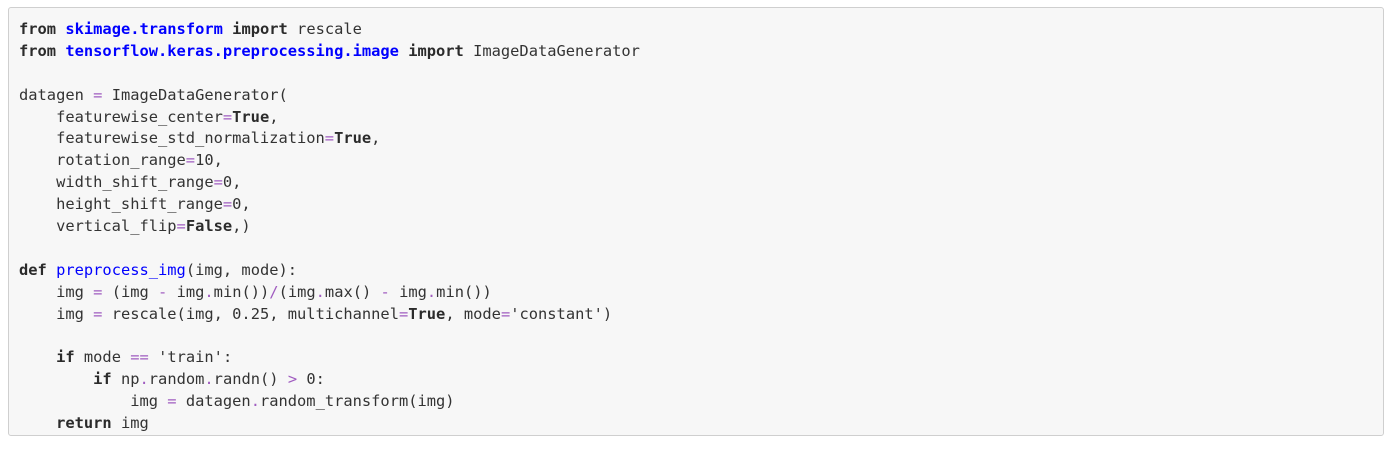  Describe the element at coordinates (311, 379) in the screenshot. I see `number-literal: 0` at that location.